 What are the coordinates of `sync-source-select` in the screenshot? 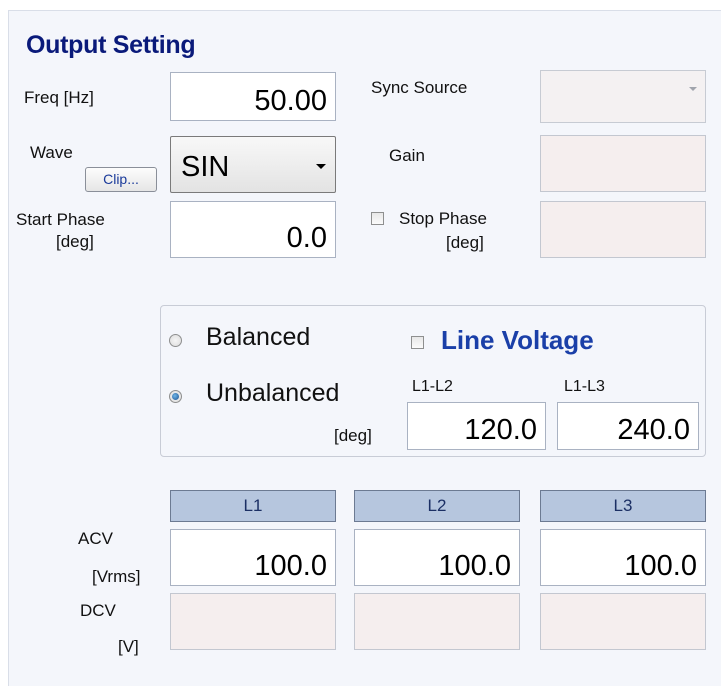 It's located at (623, 96).